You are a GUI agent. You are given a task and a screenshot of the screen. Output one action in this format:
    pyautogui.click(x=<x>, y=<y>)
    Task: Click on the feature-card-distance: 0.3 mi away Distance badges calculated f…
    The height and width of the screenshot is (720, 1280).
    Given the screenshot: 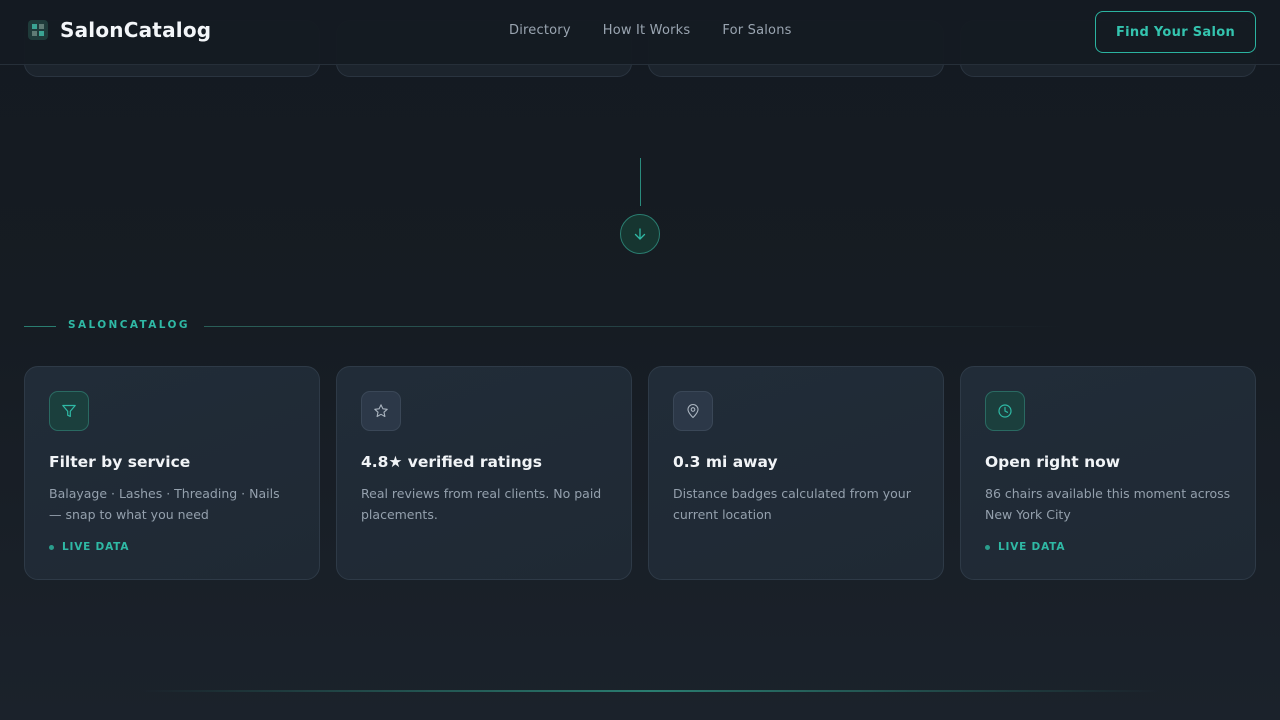 What is the action you would take?
    pyautogui.click(x=796, y=473)
    